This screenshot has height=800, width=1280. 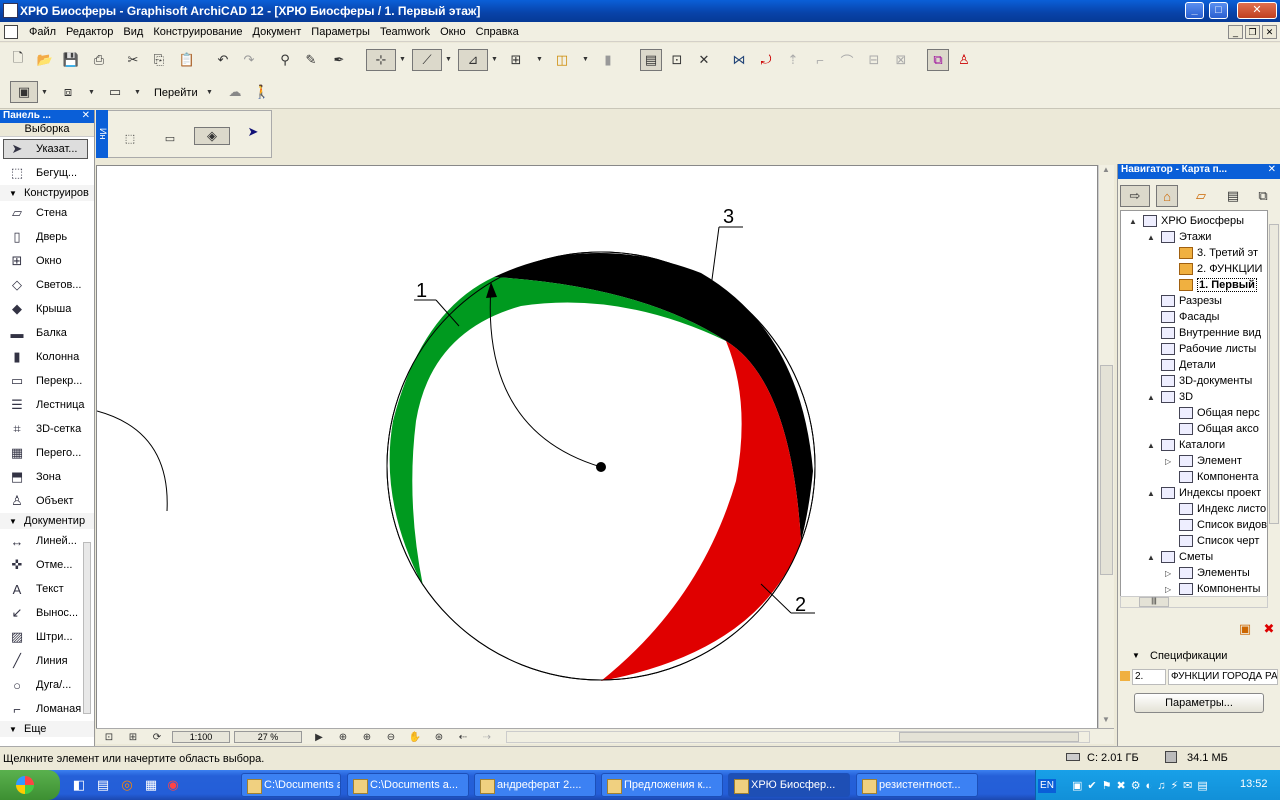 What do you see at coordinates (874, 60) in the screenshot?
I see `split-icon: ⊟` at bounding box center [874, 60].